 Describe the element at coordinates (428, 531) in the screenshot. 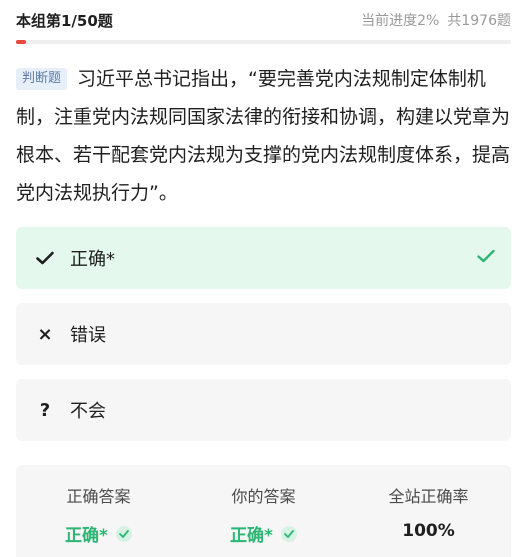

I see `site-rate-value: 100%` at that location.